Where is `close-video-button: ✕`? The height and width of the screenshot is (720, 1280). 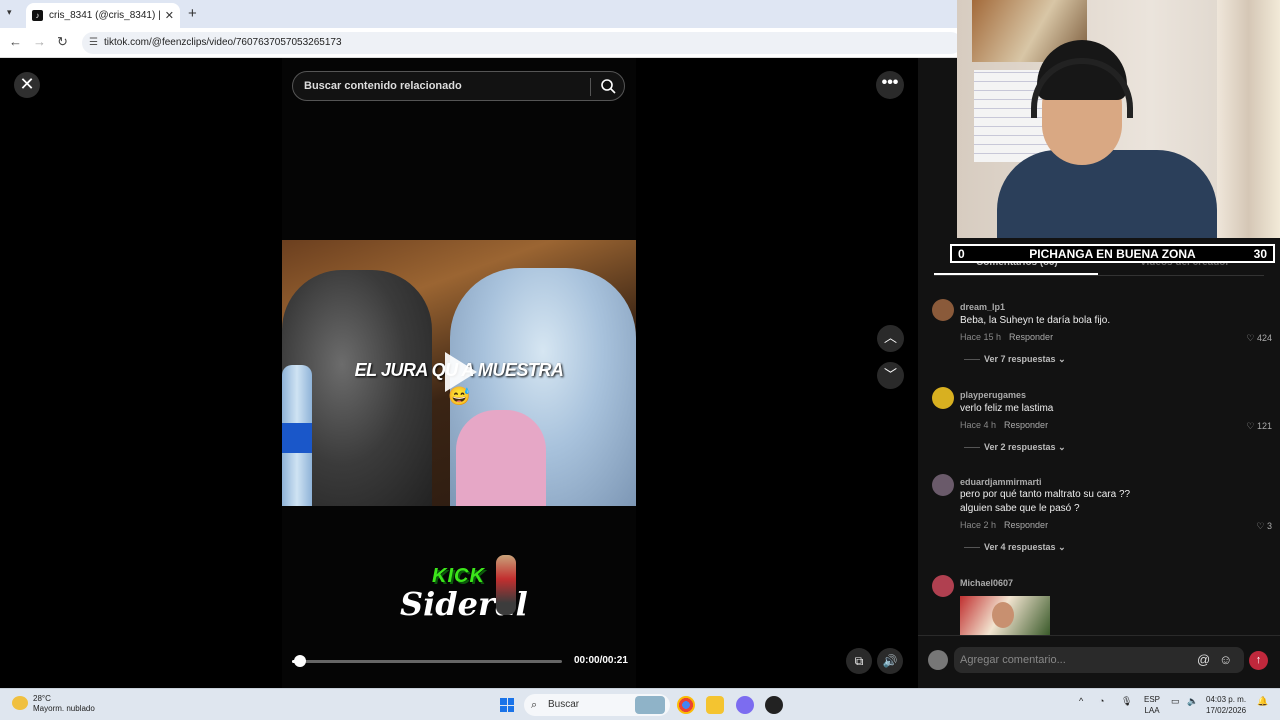 close-video-button: ✕ is located at coordinates (27, 85).